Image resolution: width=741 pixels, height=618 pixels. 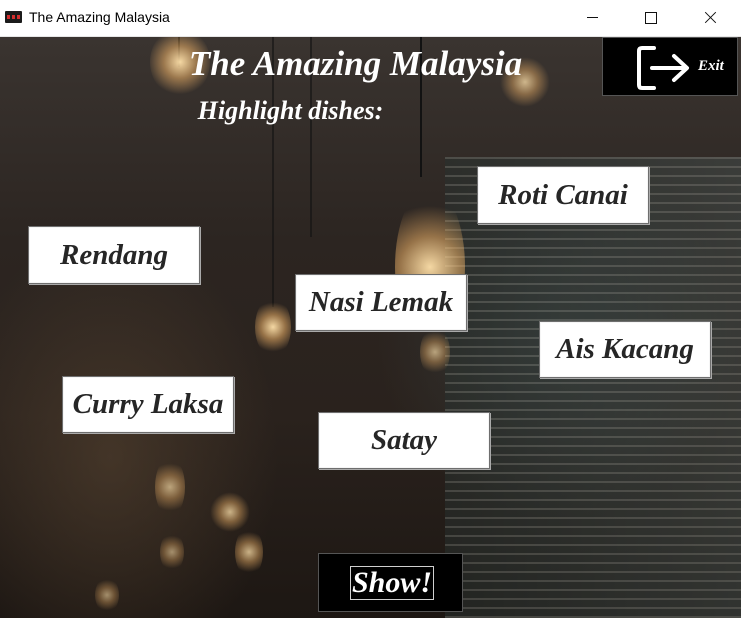 I want to click on app-icon, so click(x=13, y=17).